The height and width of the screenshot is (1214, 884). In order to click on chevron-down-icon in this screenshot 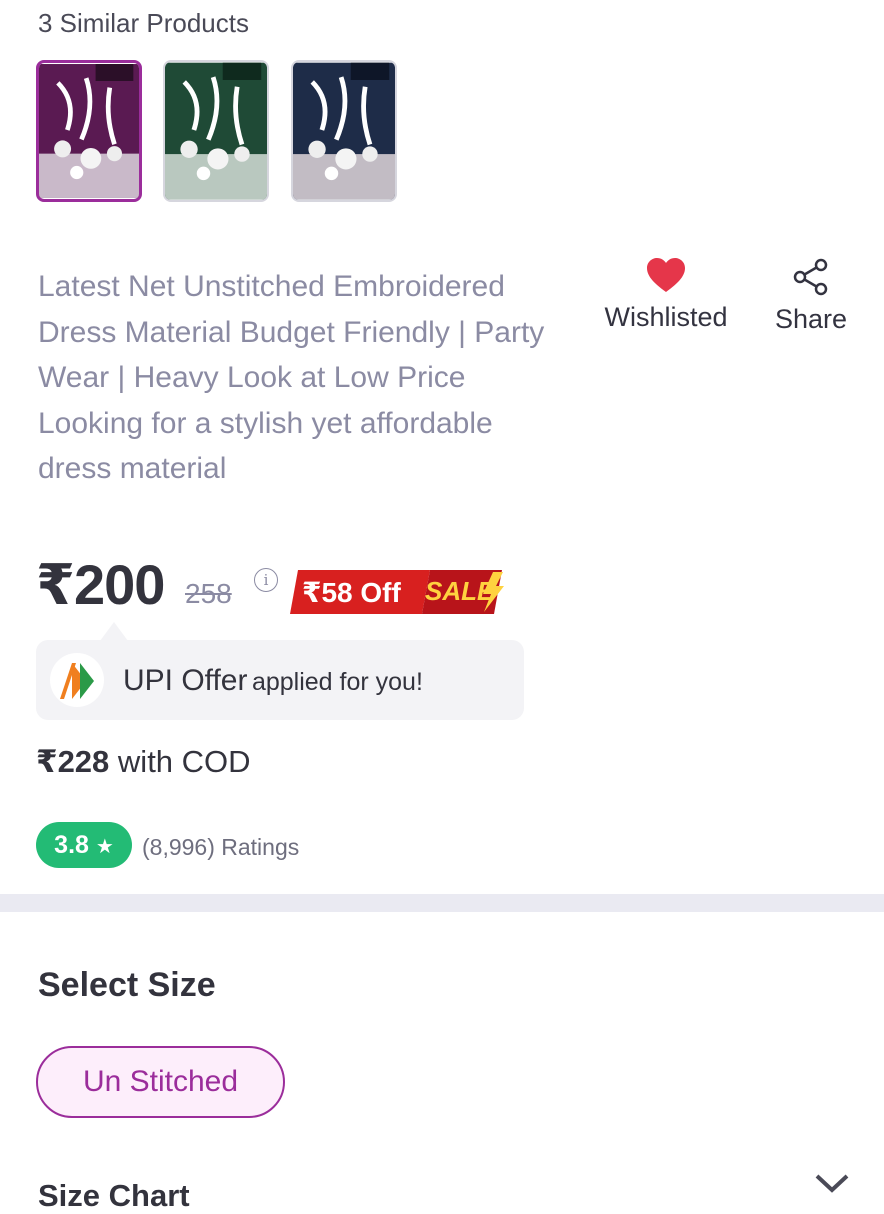, I will do `click(832, 1183)`.